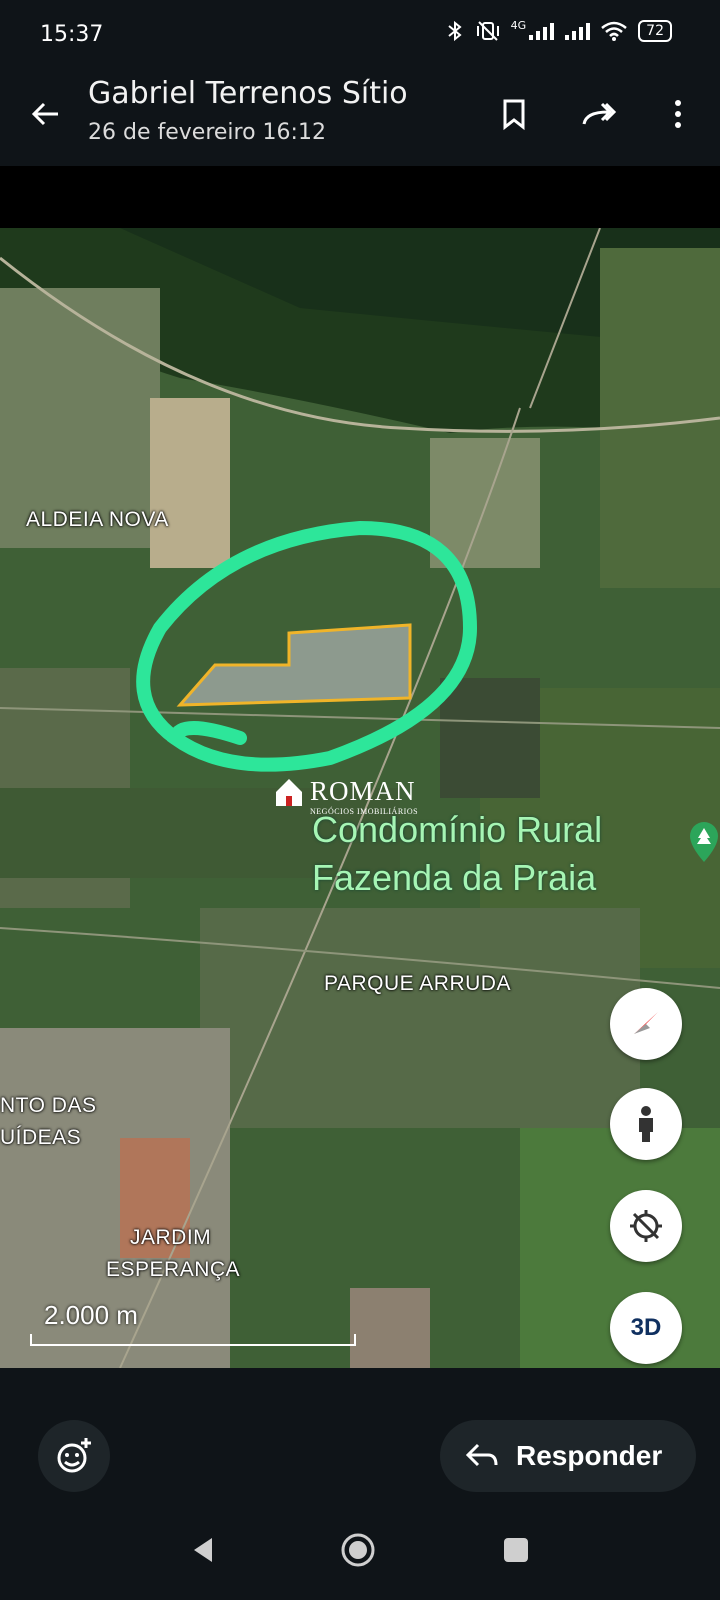  What do you see at coordinates (173, 1269) in the screenshot?
I see `place-label-jardim-2: ESPERANÇA` at bounding box center [173, 1269].